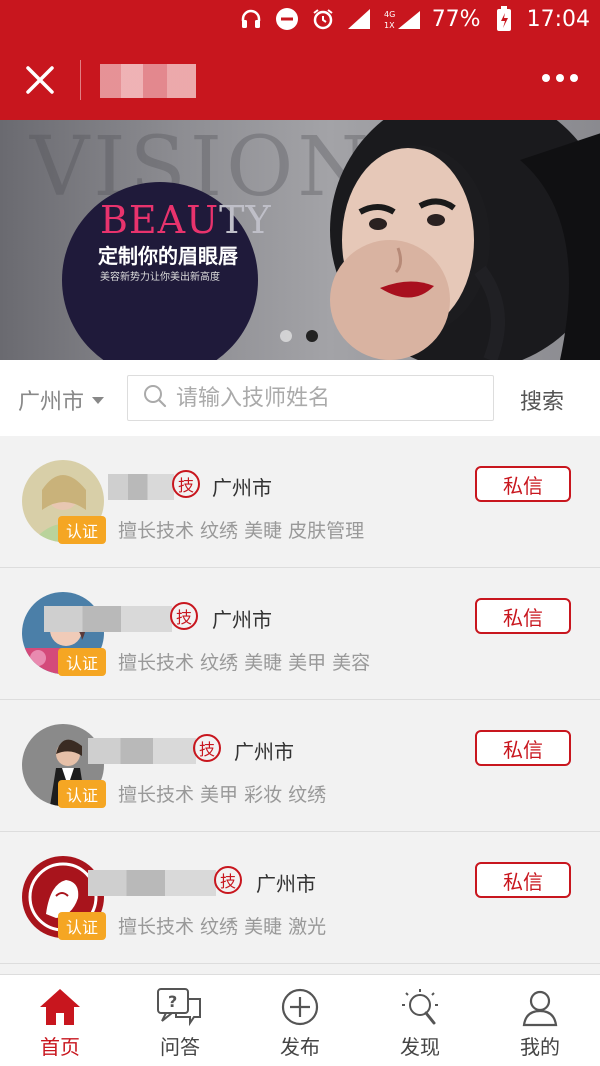 This screenshot has height=1066, width=600. What do you see at coordinates (60, 1007) in the screenshot?
I see `home-icon` at bounding box center [60, 1007].